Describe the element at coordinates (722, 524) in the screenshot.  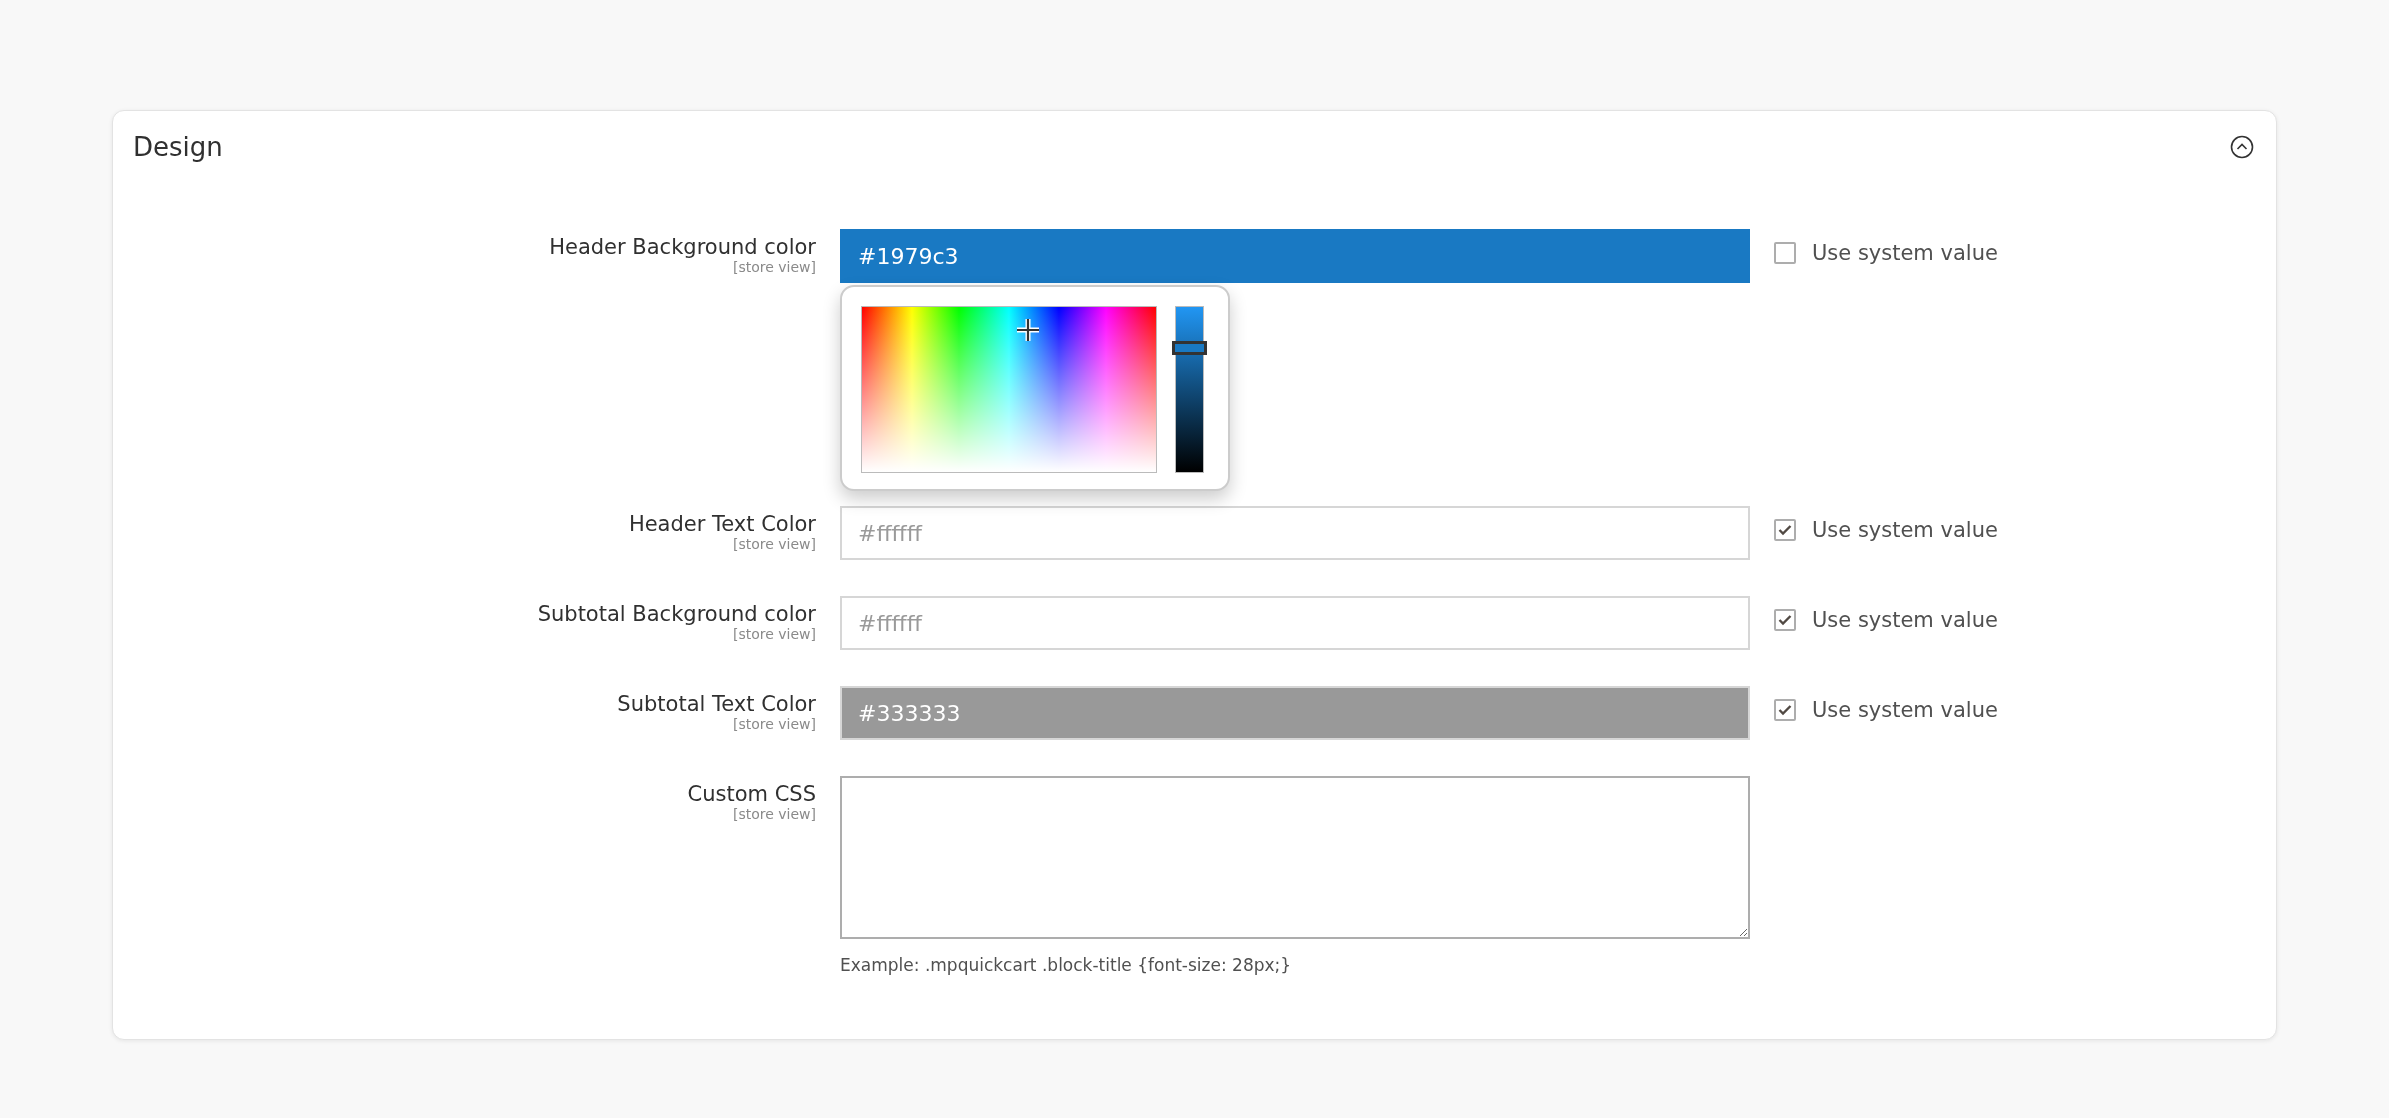
I see `field-label: Header Text Color` at that location.